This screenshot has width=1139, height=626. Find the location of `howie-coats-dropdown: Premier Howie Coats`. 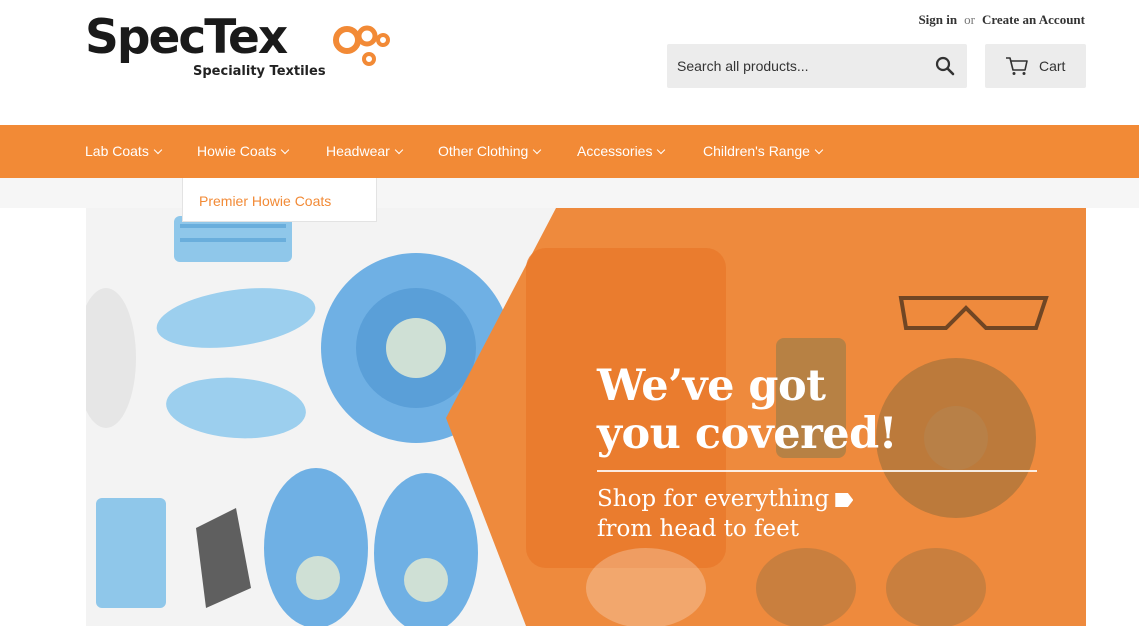

howie-coats-dropdown: Premier Howie Coats is located at coordinates (279, 200).